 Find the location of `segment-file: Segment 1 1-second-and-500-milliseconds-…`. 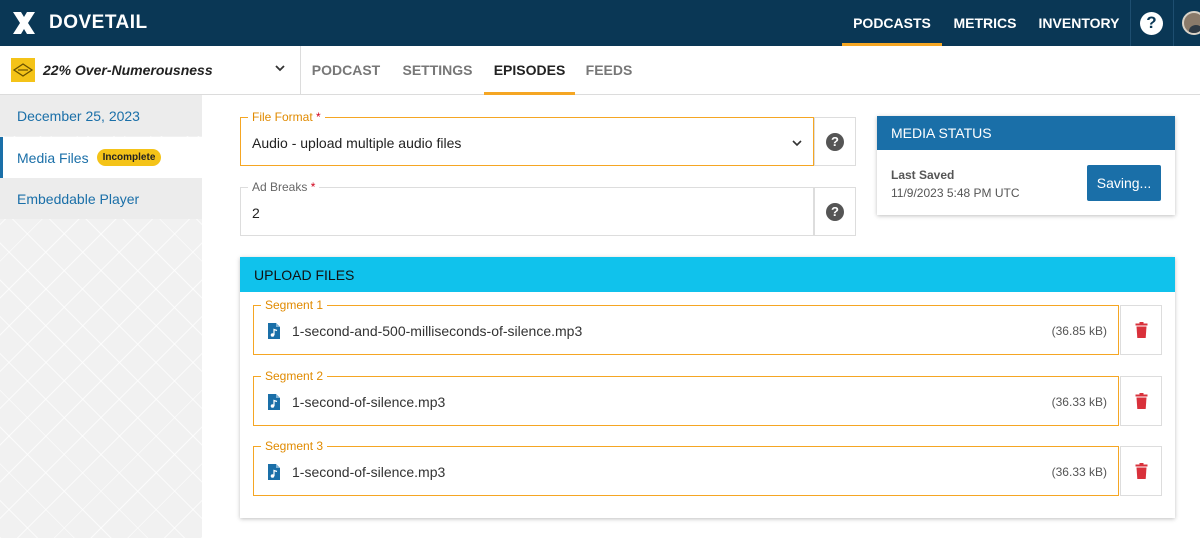

segment-file: Segment 1 1-second-and-500-milliseconds-… is located at coordinates (686, 326).